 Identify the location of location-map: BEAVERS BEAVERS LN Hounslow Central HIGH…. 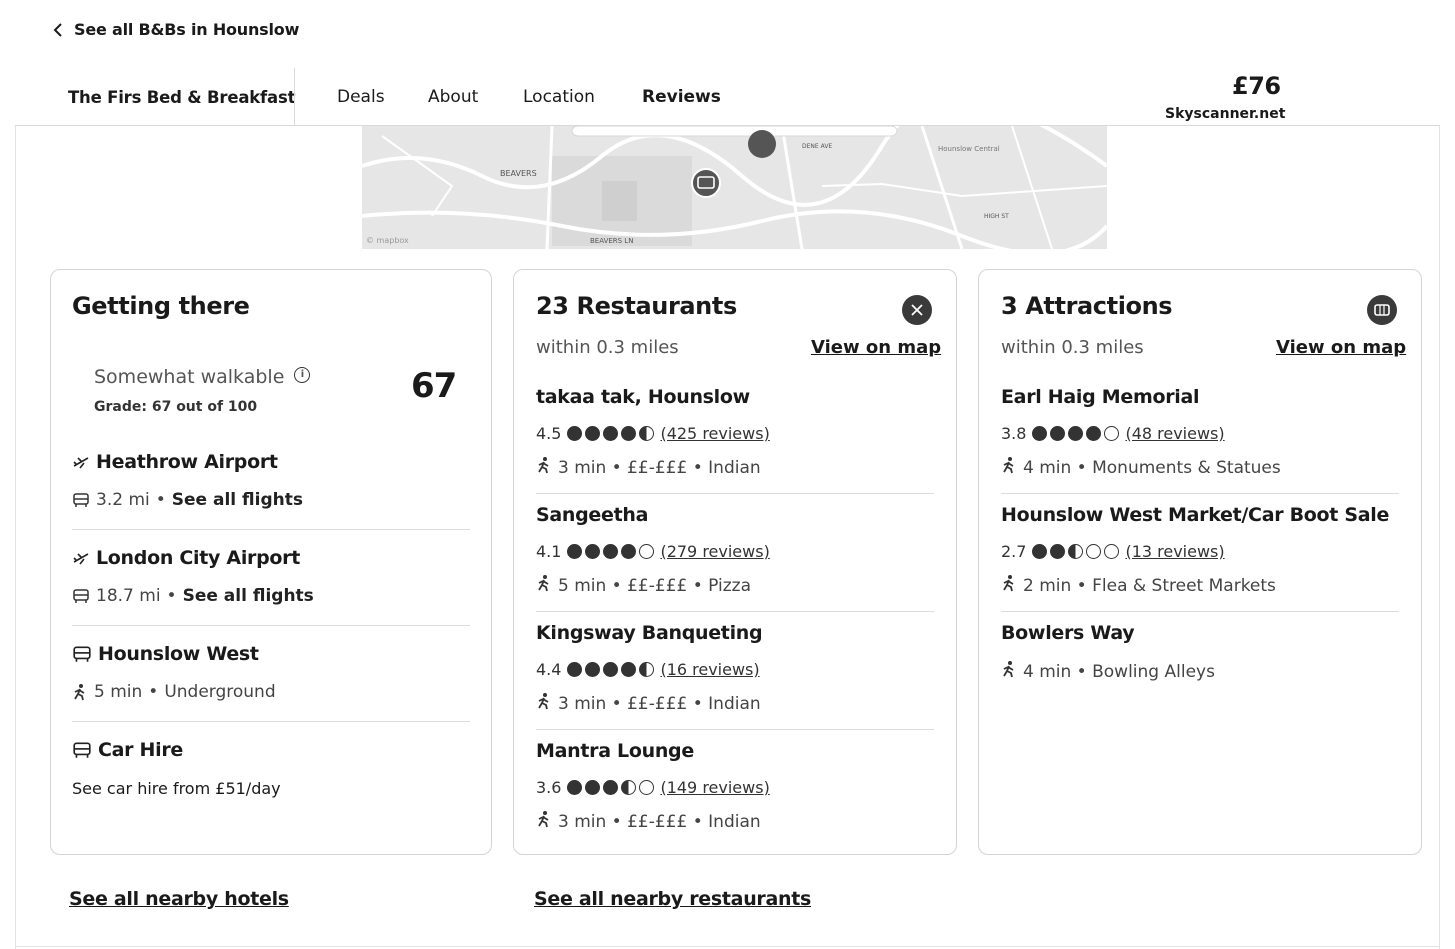
(734, 187).